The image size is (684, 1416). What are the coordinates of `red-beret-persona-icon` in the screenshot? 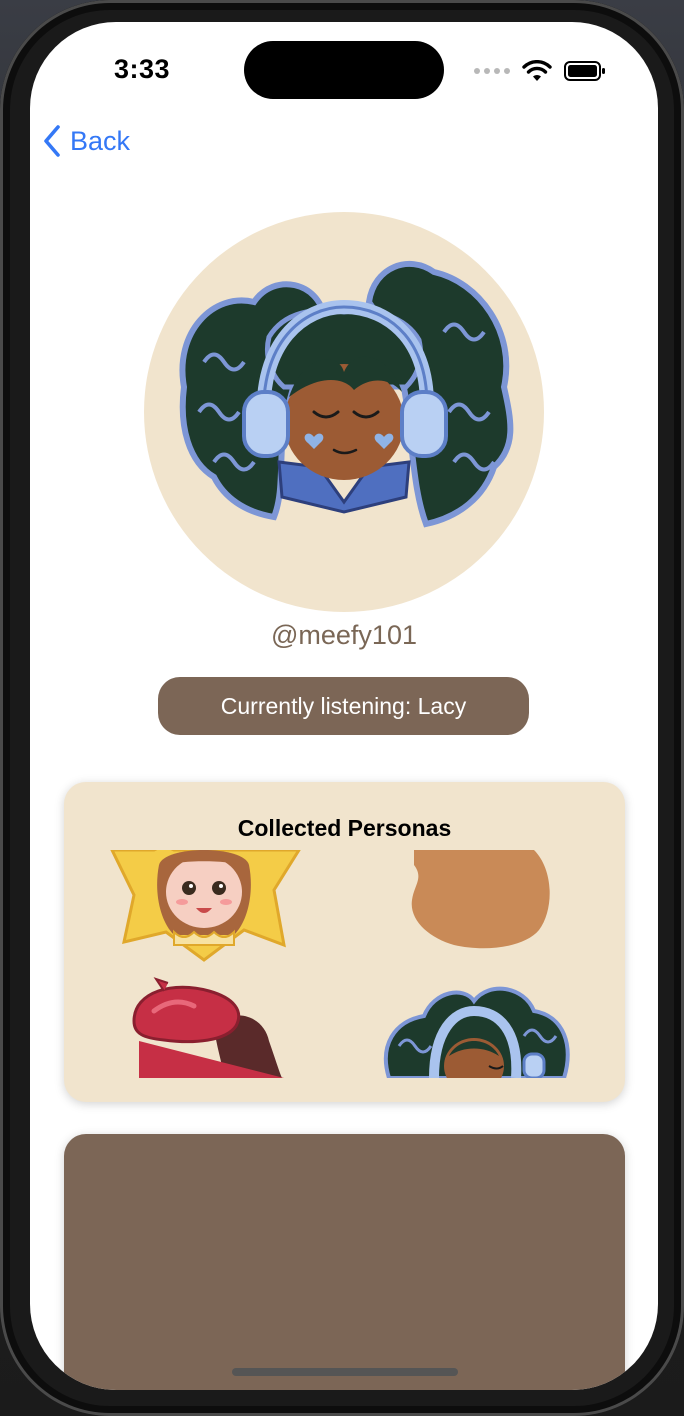 It's located at (208, 1027).